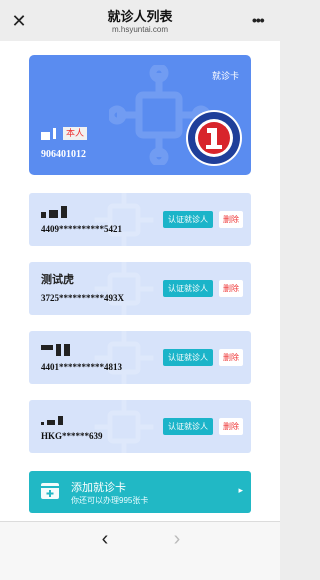 Image resolution: width=320 pixels, height=580 pixels. Describe the element at coordinates (63, 154) in the screenshot. I see `main-card-number: 906401012` at that location.